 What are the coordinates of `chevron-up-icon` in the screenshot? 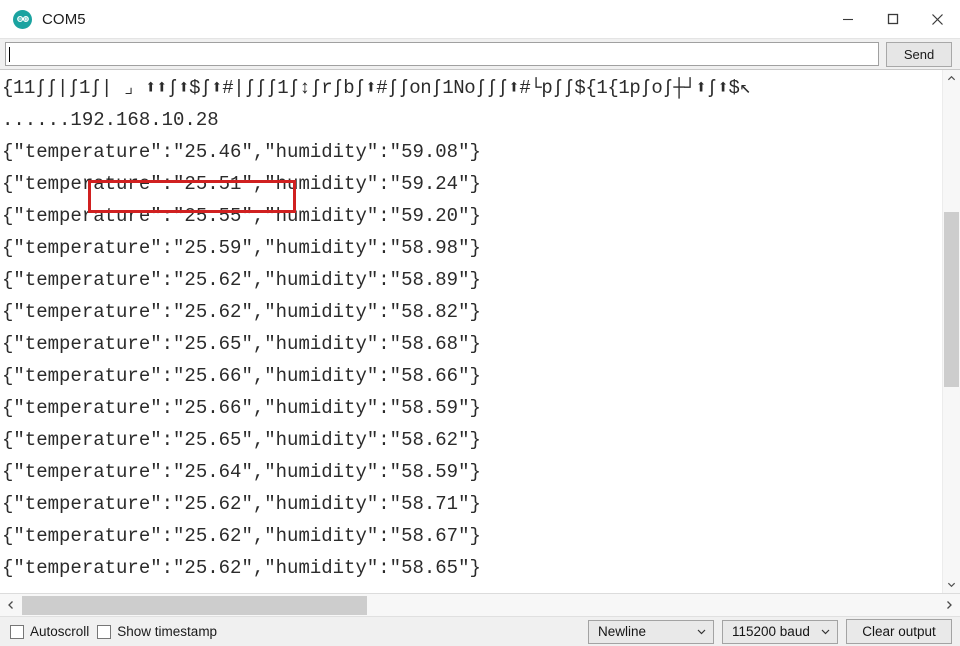 It's located at (951, 78).